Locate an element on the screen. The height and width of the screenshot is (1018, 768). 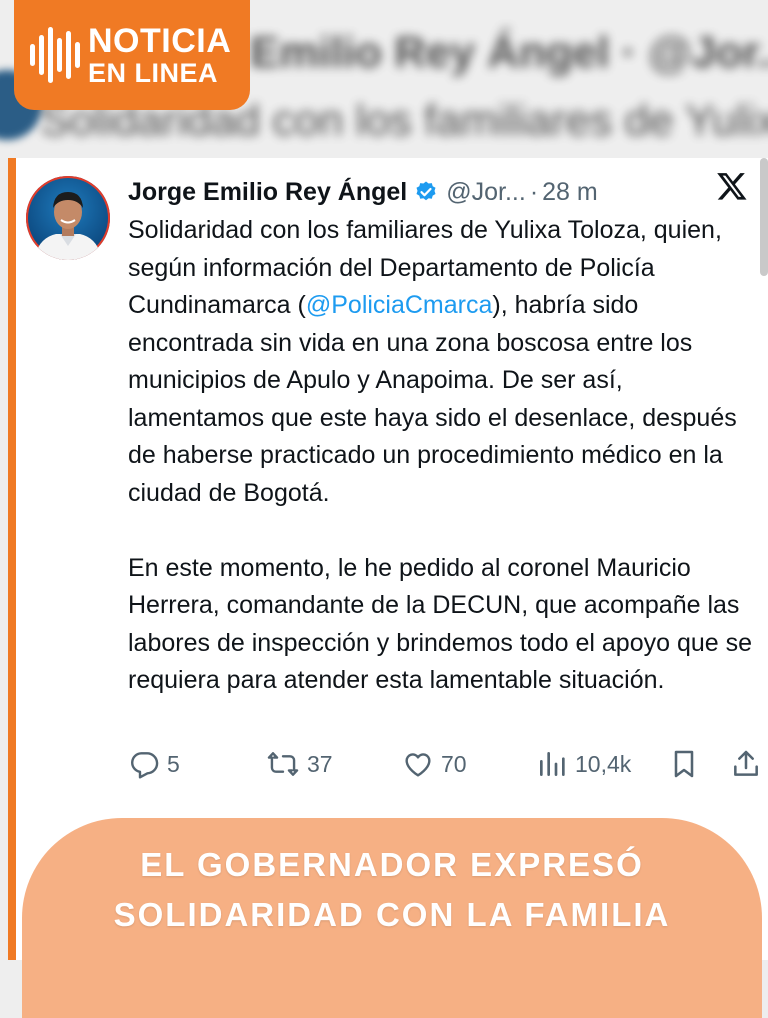
share-button is located at coordinates (746, 764).